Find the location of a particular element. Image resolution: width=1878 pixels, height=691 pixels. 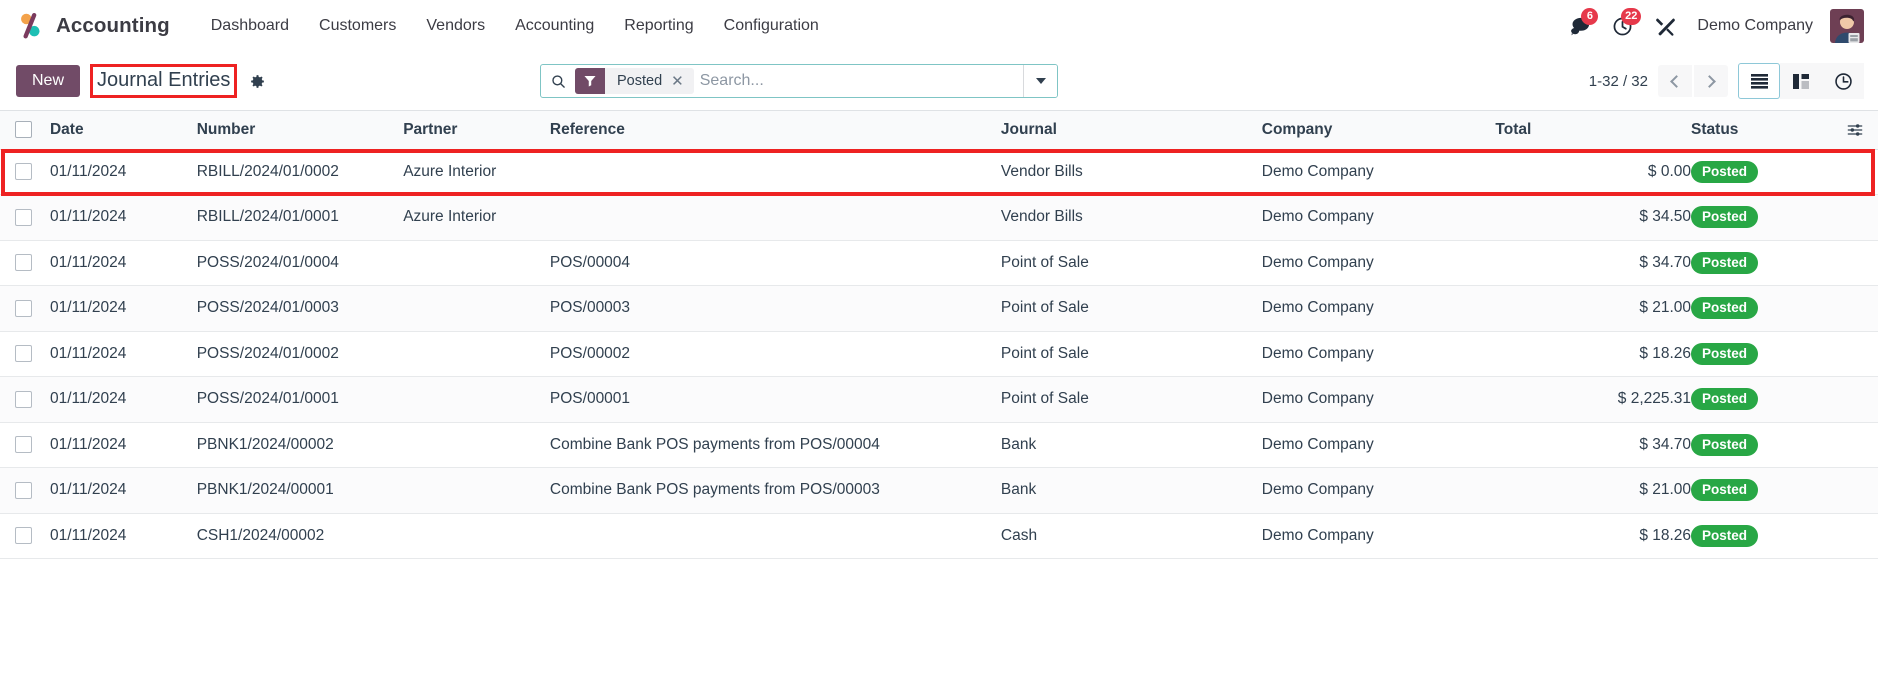

cell-reference: POS/00003 is located at coordinates (775, 308).